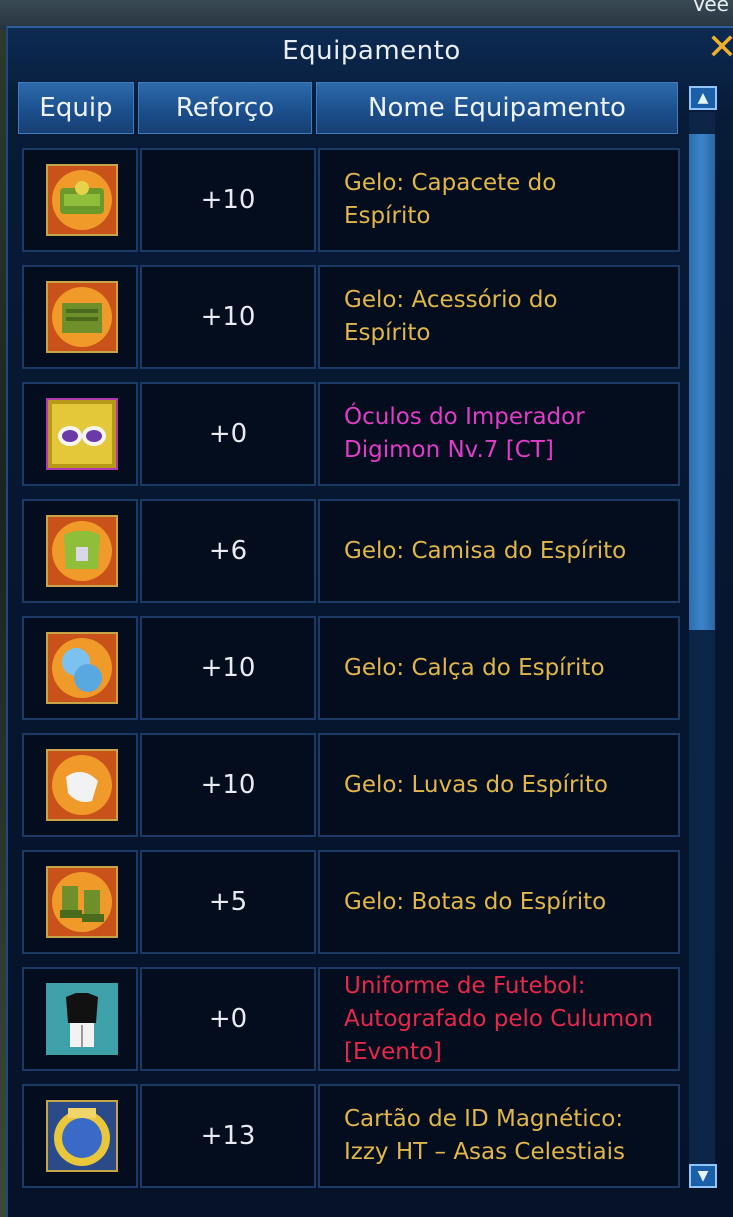 Image resolution: width=733 pixels, height=1217 pixels. What do you see at coordinates (228, 1136) in the screenshot?
I see `enhancement-level: +13` at bounding box center [228, 1136].